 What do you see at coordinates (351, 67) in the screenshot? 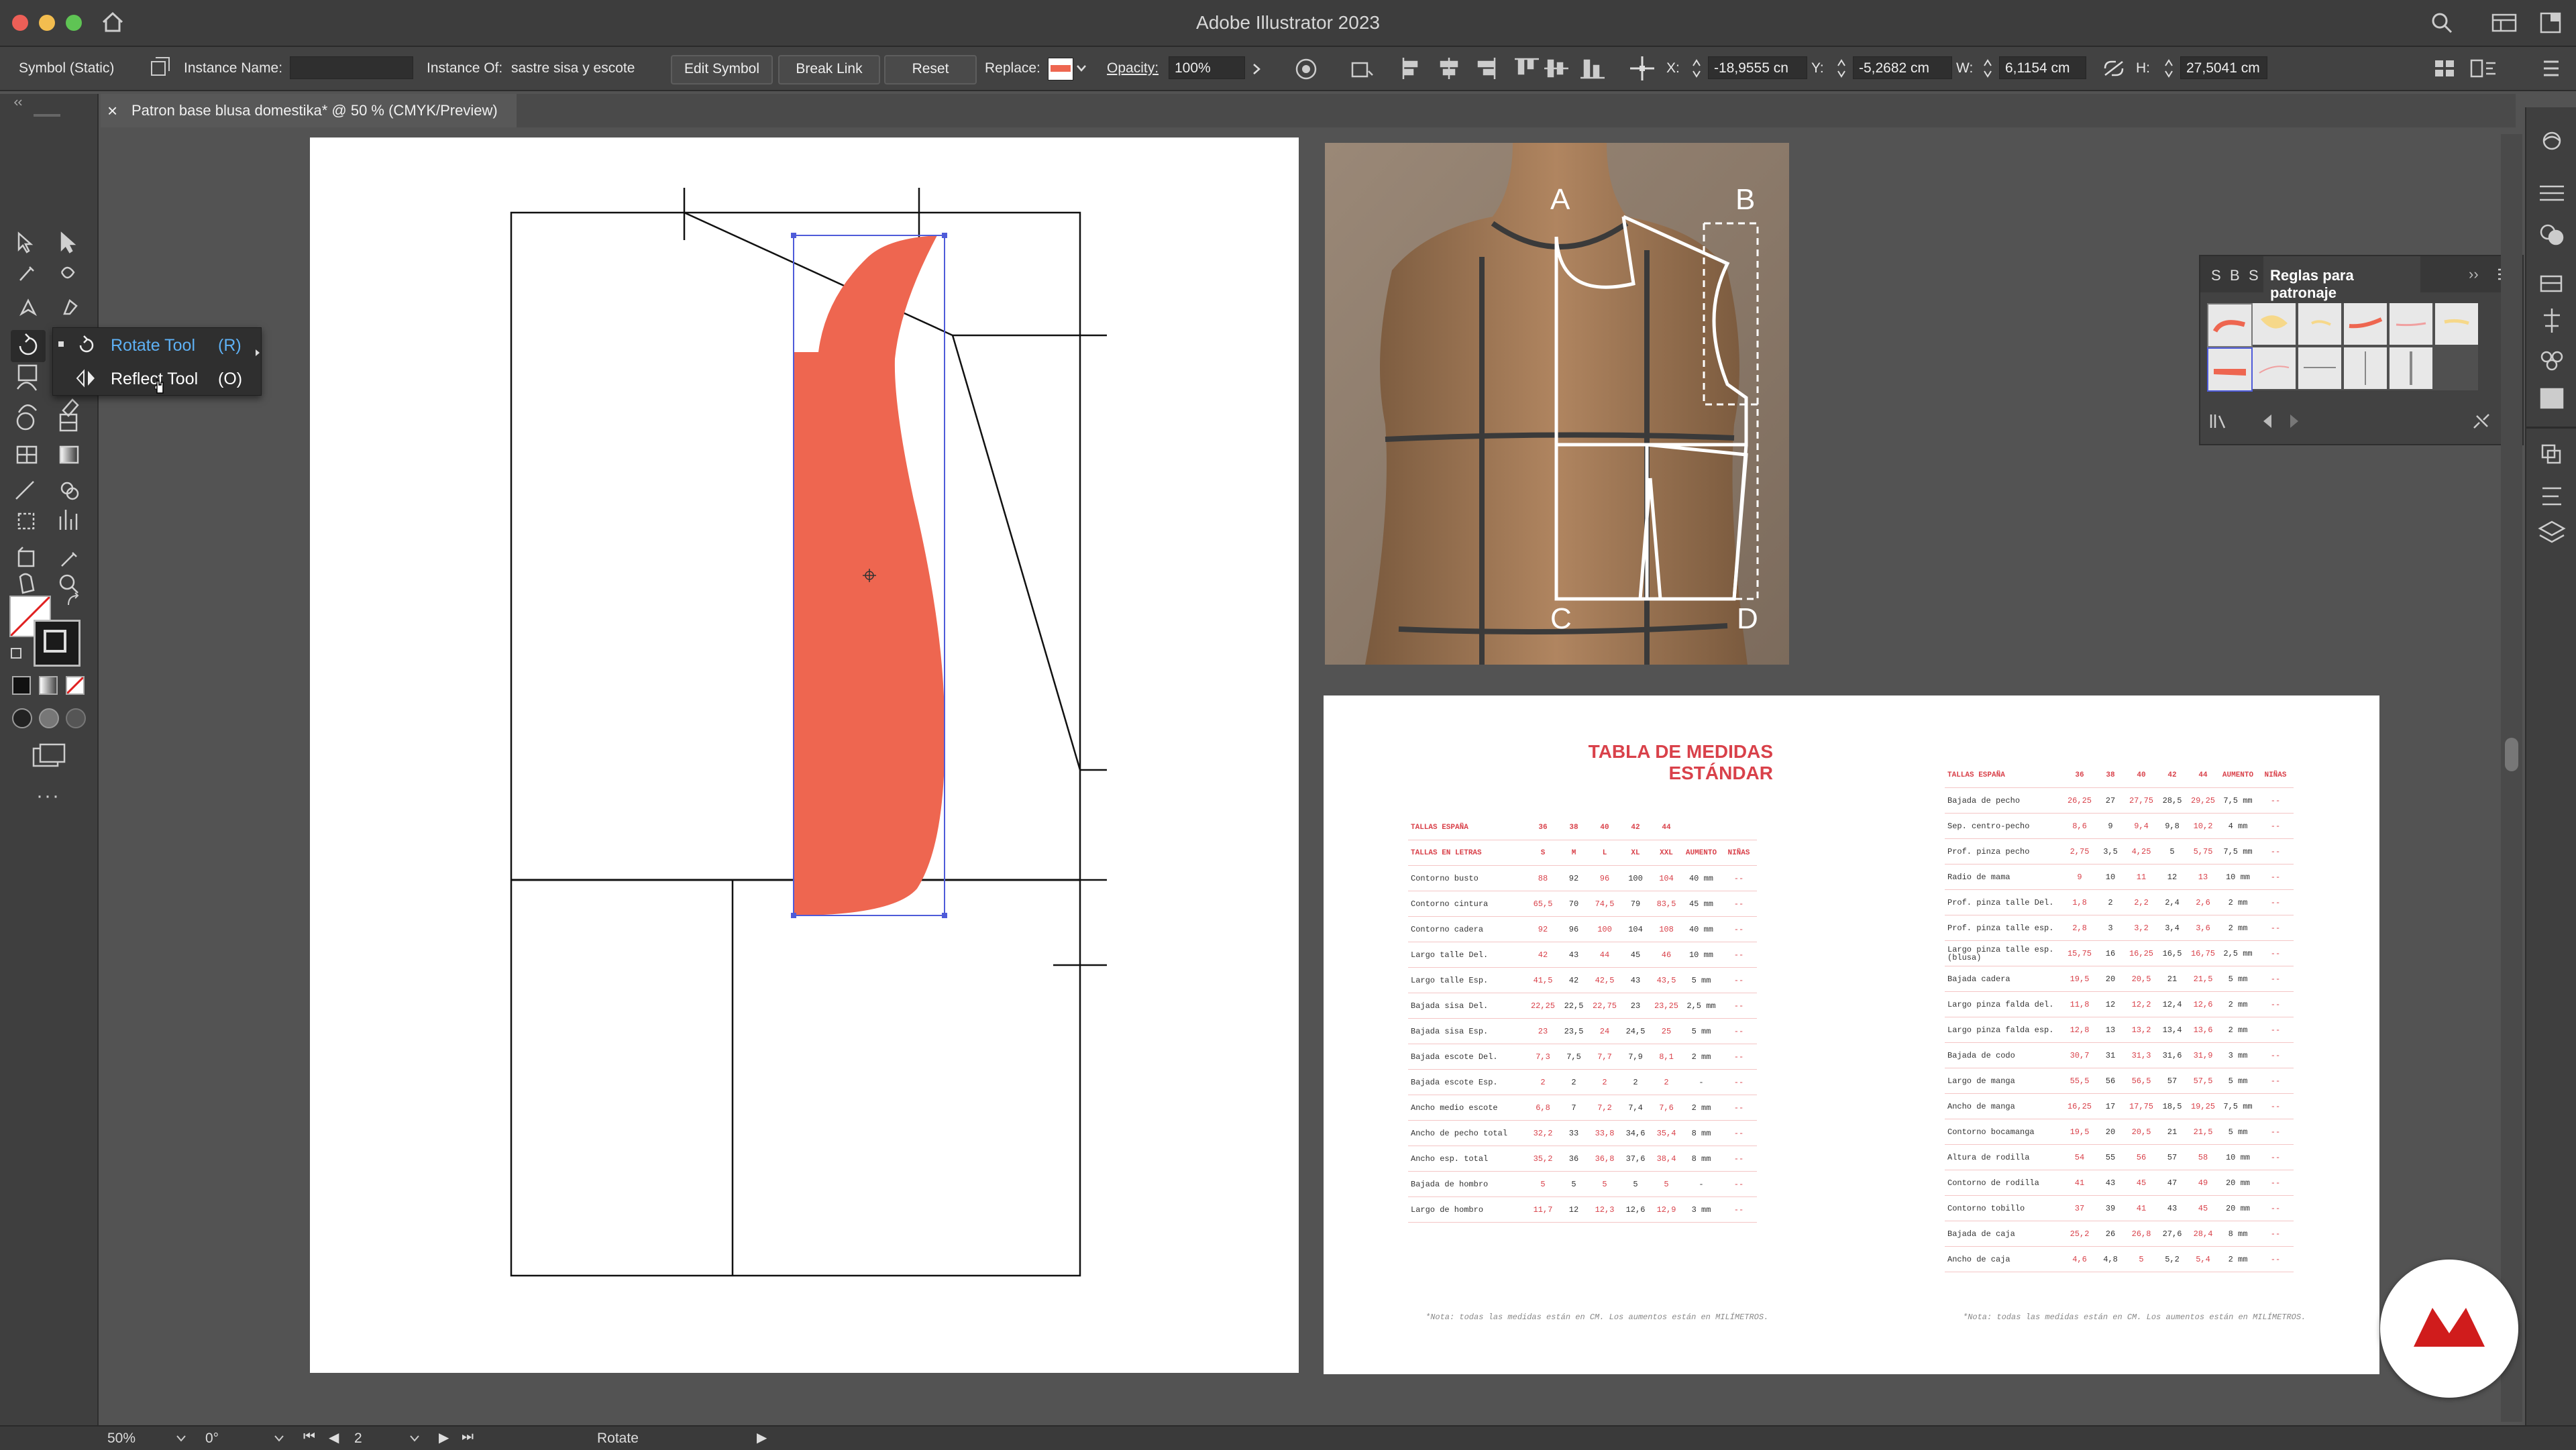
I see `instance-name-input` at bounding box center [351, 67].